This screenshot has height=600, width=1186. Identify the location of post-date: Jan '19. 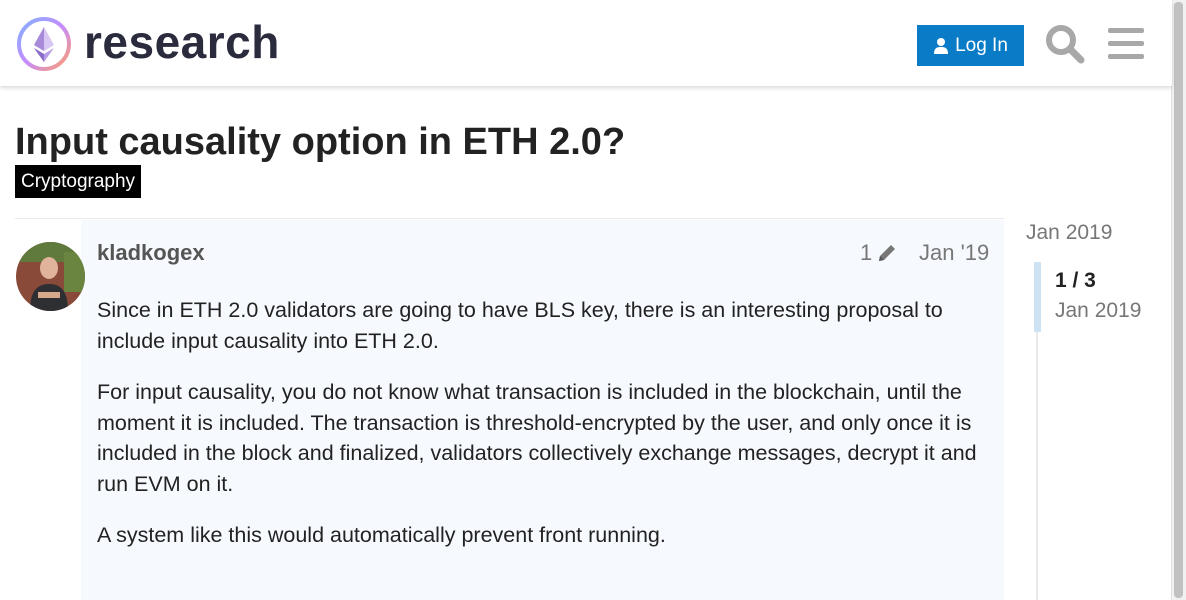
(954, 253).